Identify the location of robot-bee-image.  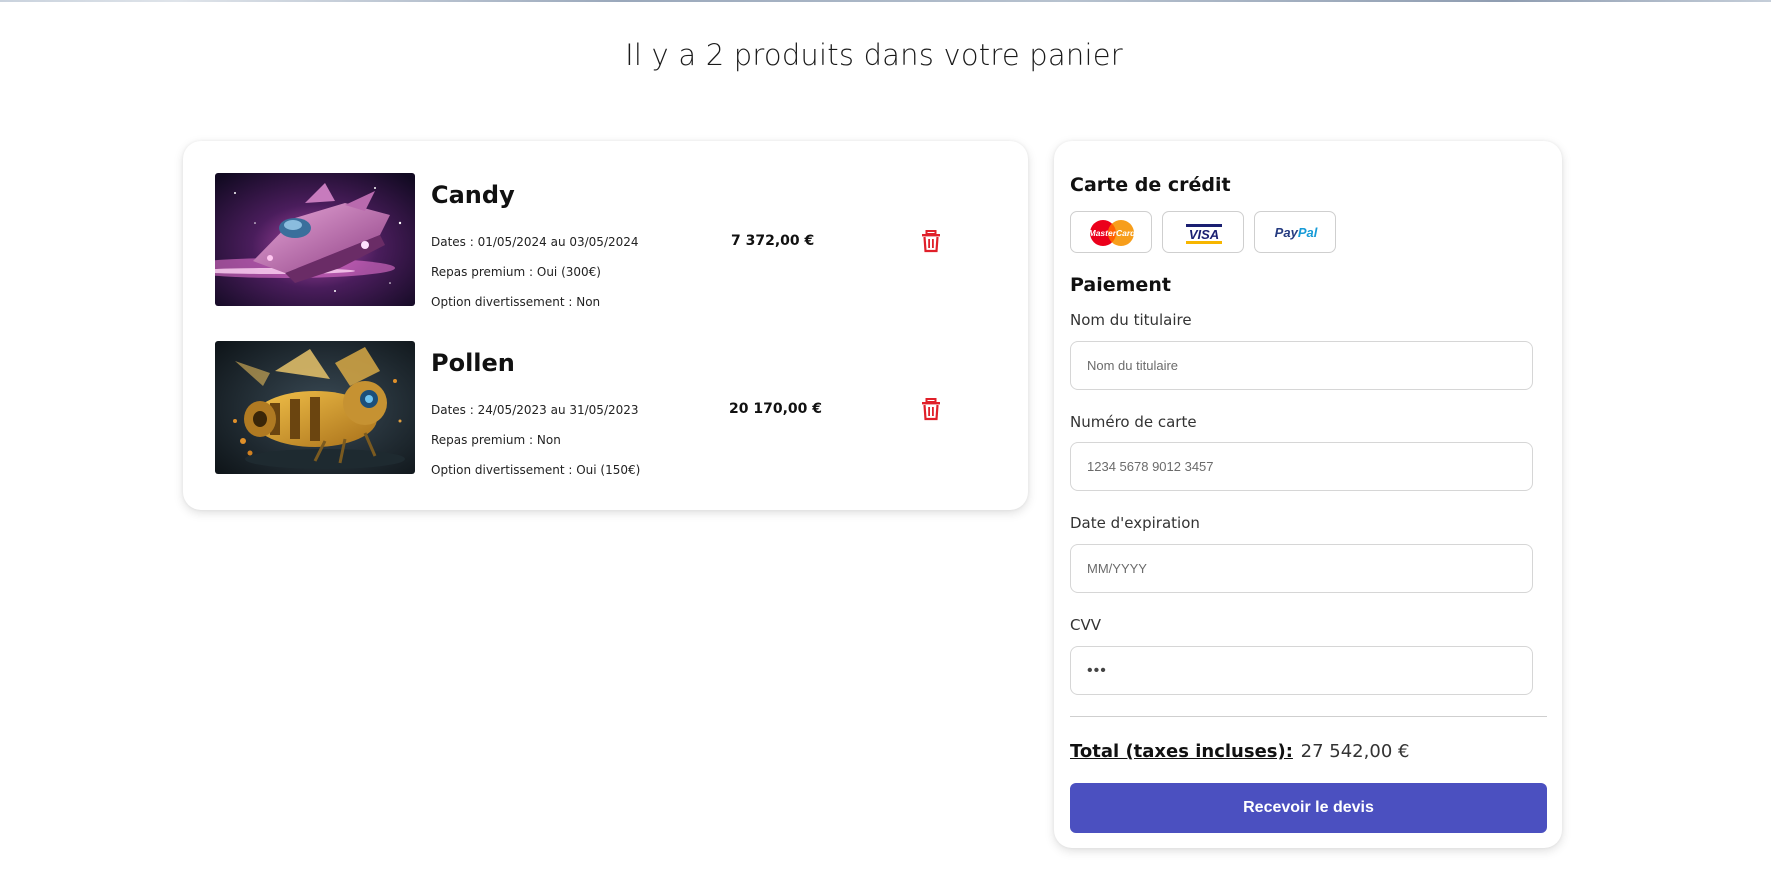
(315, 407).